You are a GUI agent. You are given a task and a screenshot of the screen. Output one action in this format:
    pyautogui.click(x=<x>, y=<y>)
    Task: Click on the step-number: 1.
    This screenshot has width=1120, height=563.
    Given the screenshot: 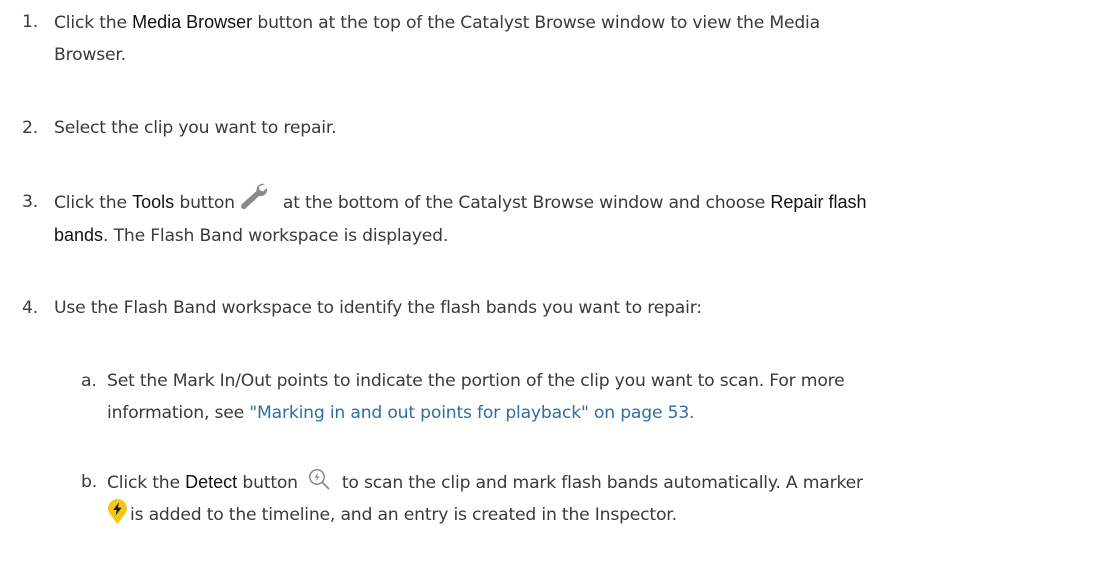 What is the action you would take?
    pyautogui.click(x=30, y=22)
    